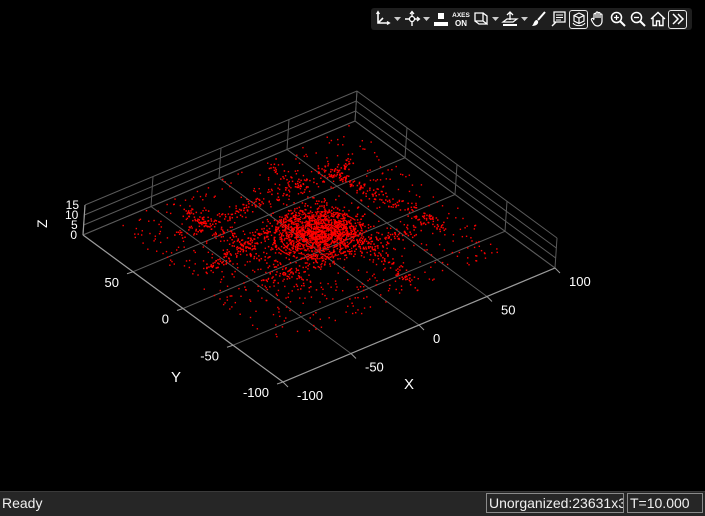  I want to click on view-plane-icon, so click(481, 19).